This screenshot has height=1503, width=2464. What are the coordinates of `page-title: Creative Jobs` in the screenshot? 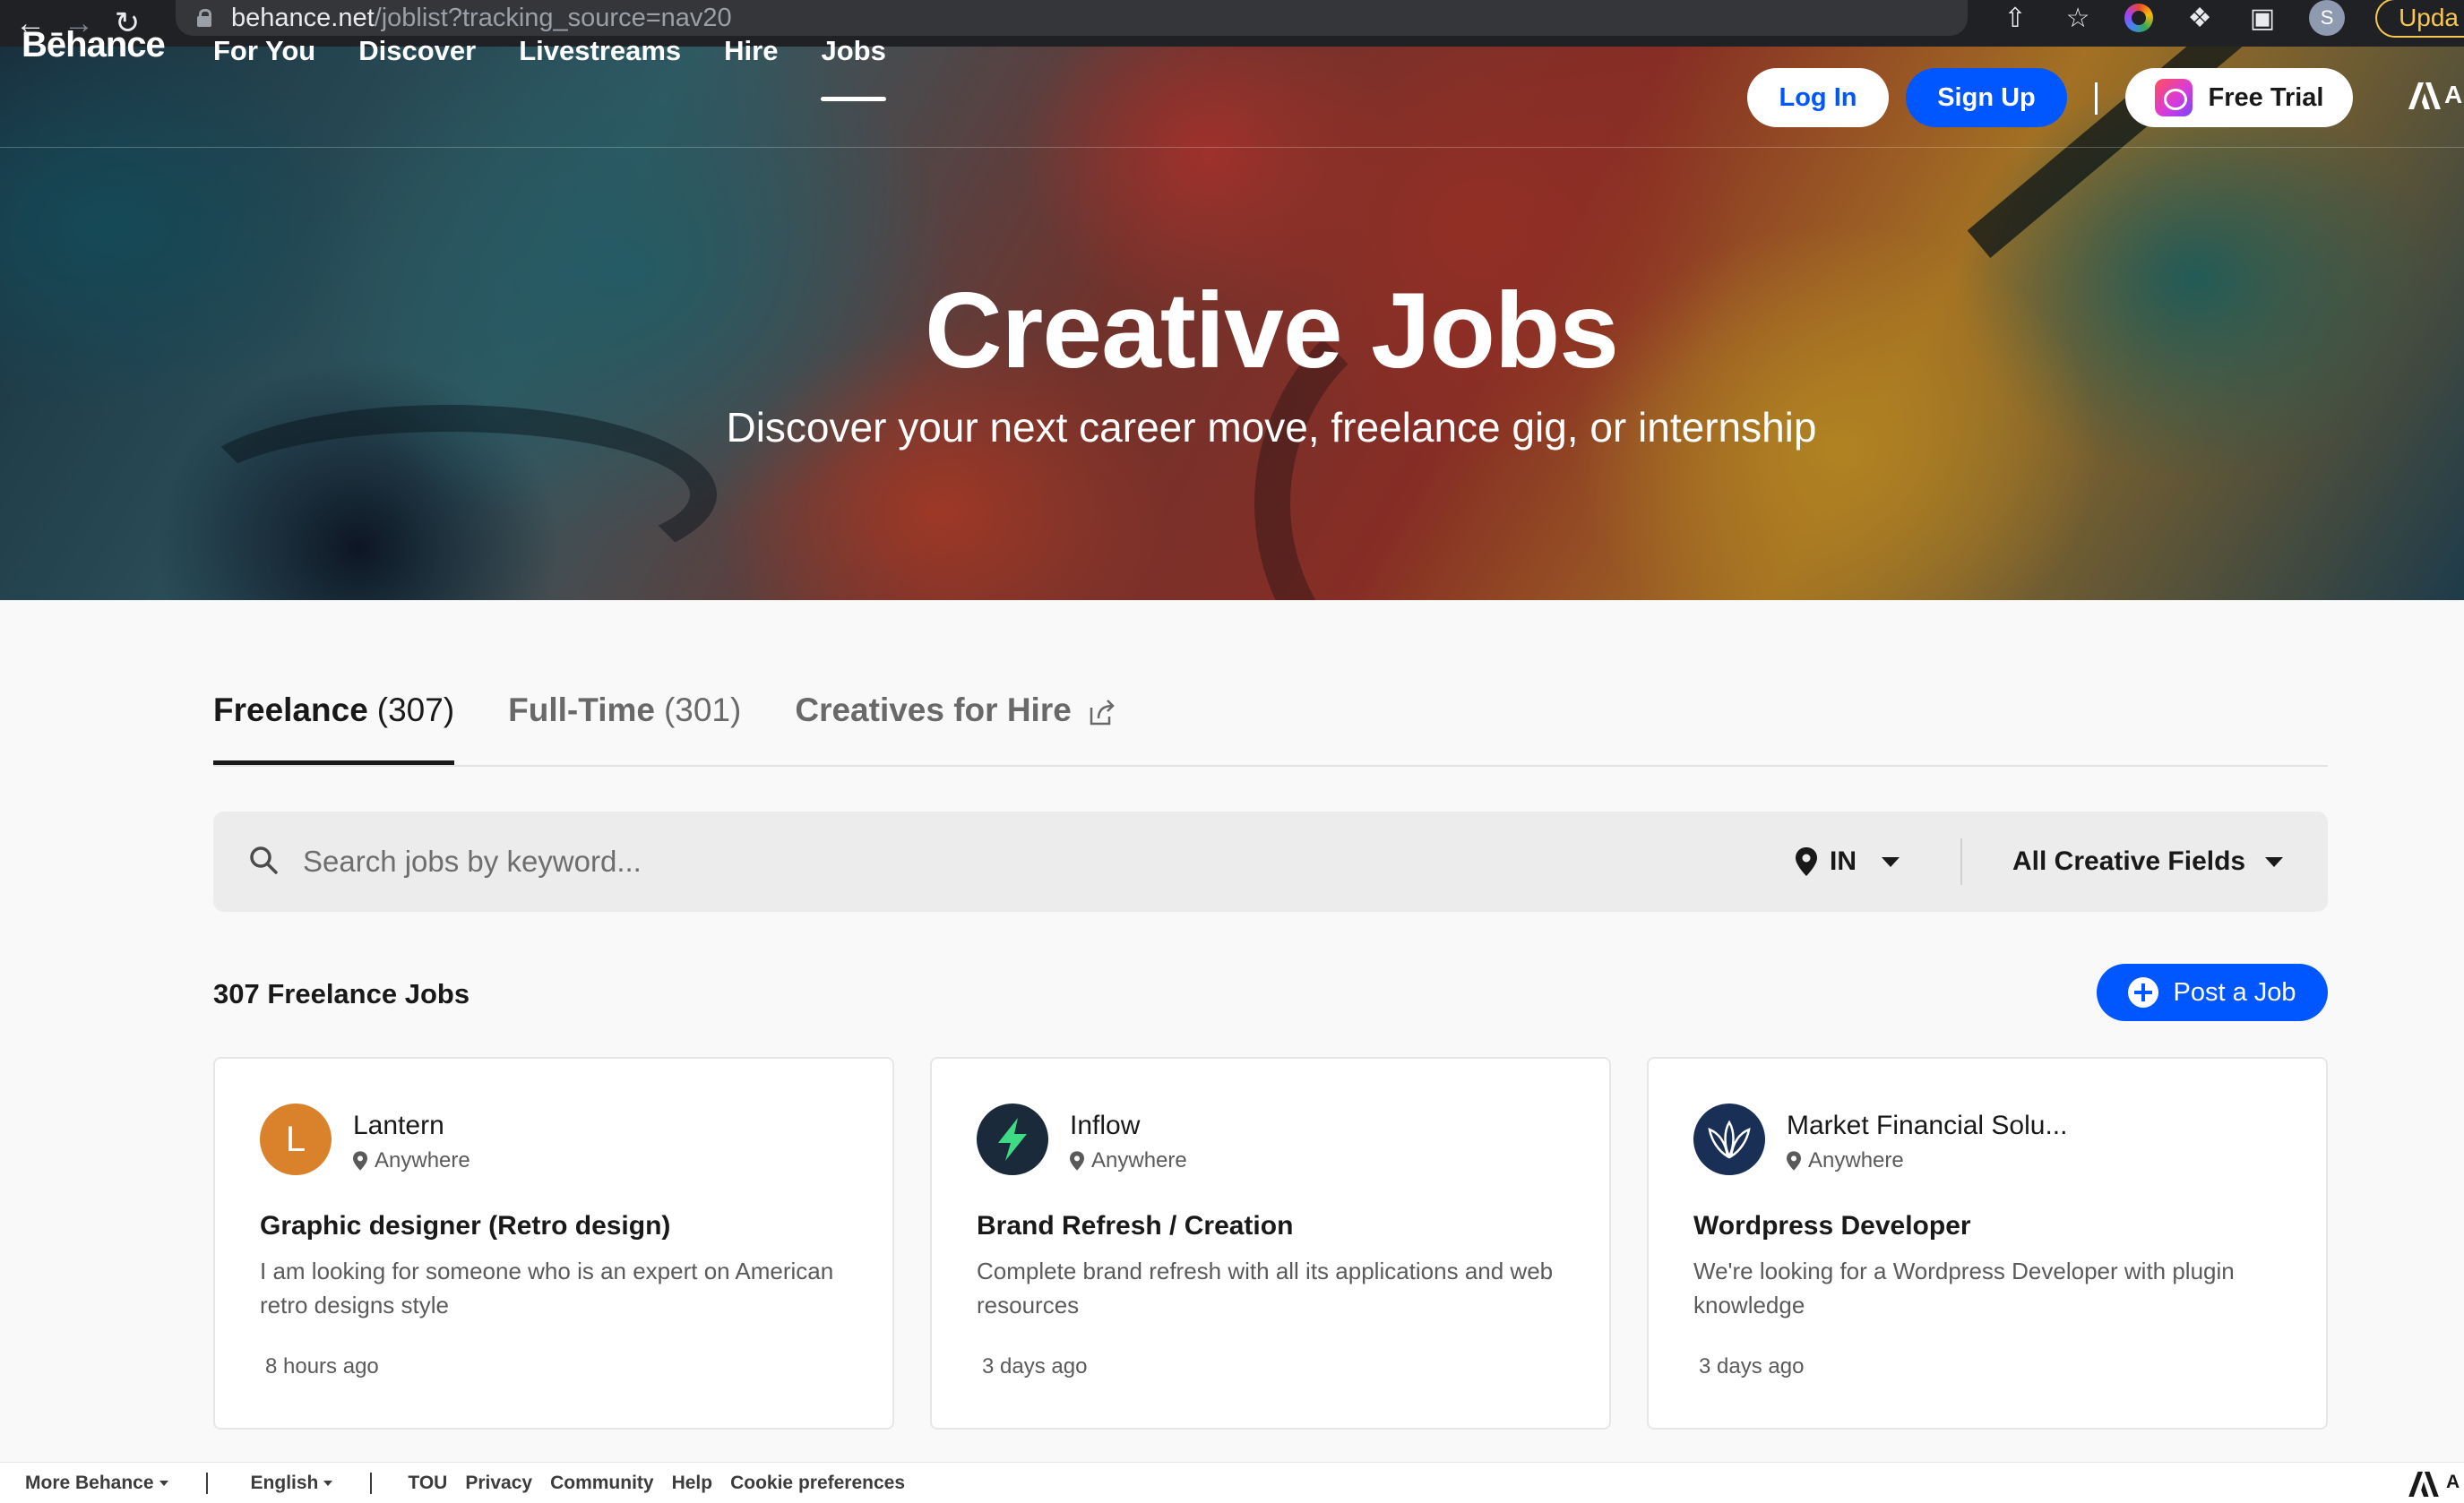 It's located at (1272, 331).